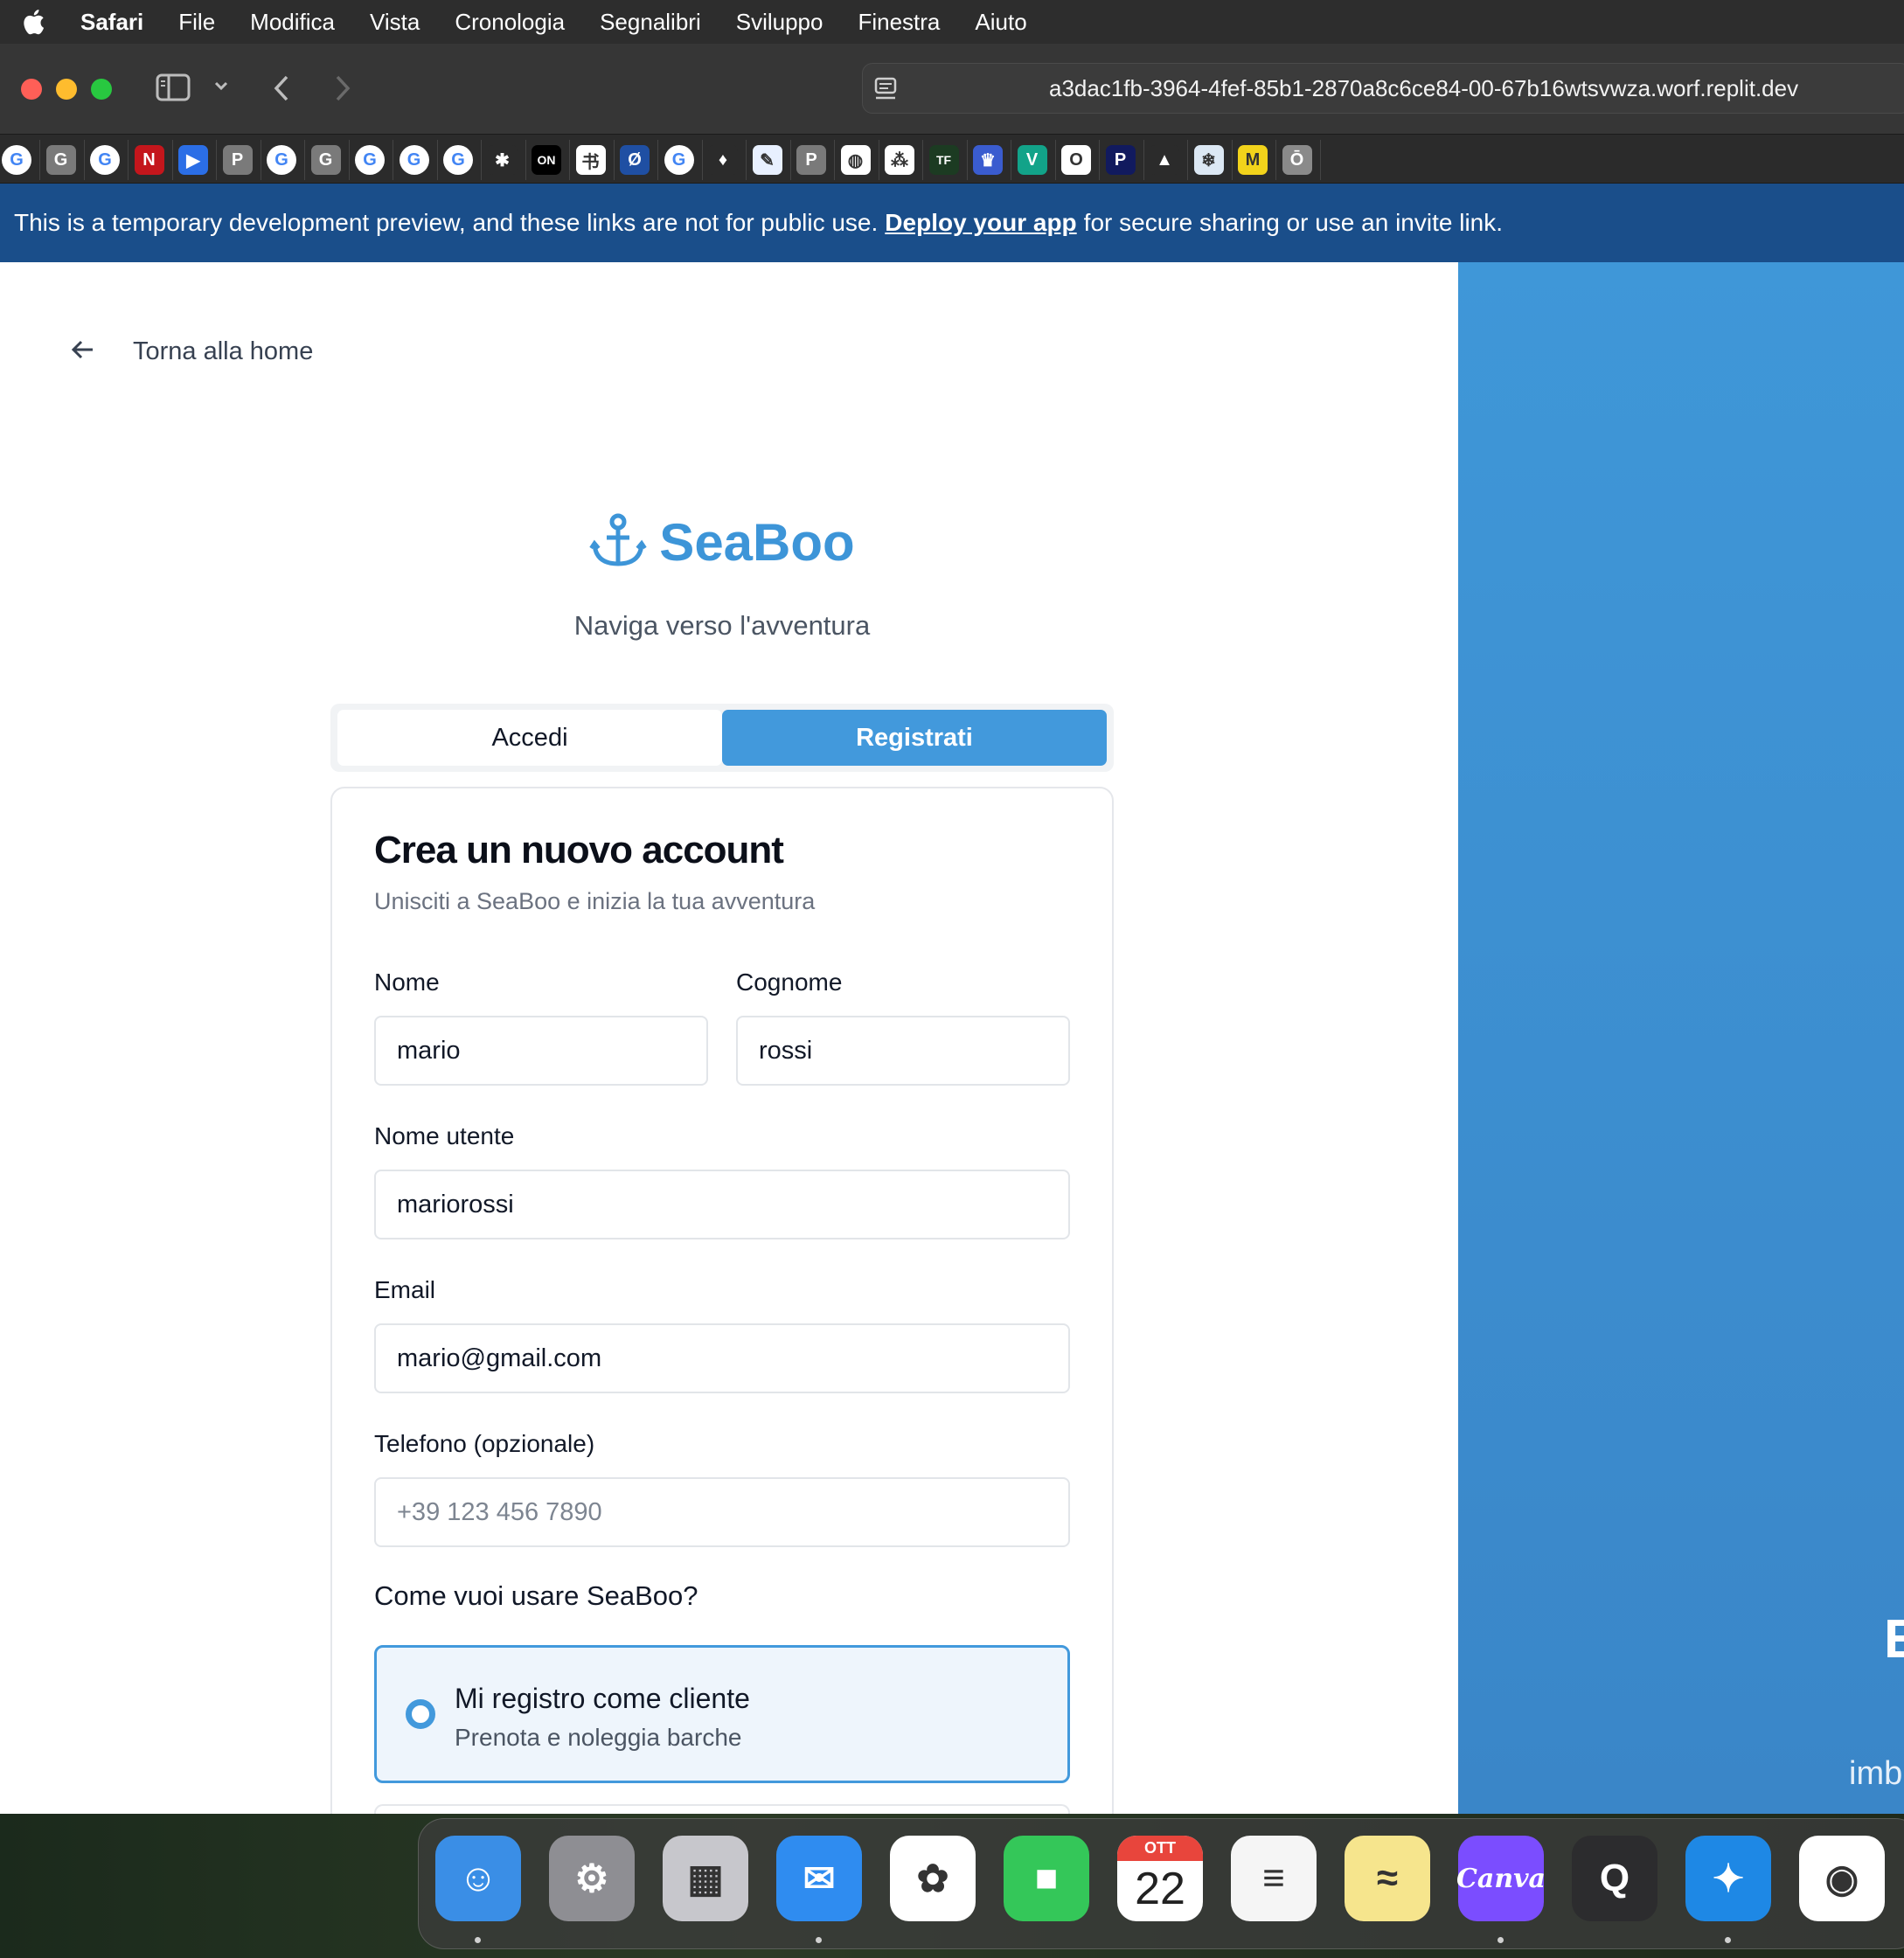 This screenshot has height=1958, width=1904. Describe the element at coordinates (444, 1136) in the screenshot. I see `username-label: Nome utente` at that location.